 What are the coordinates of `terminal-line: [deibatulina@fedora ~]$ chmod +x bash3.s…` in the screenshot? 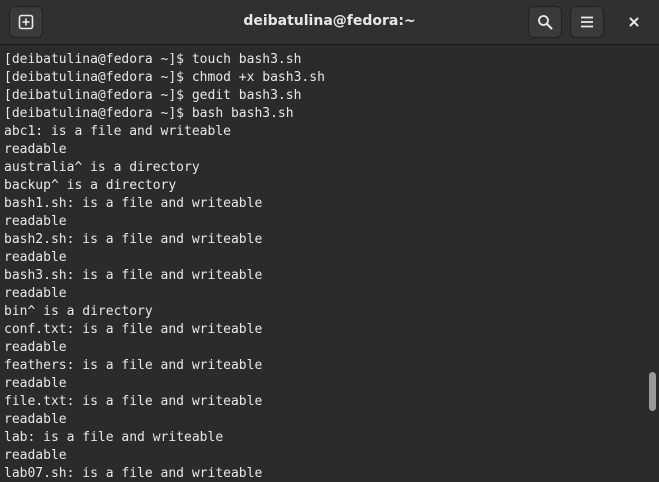 It's located at (164, 77).